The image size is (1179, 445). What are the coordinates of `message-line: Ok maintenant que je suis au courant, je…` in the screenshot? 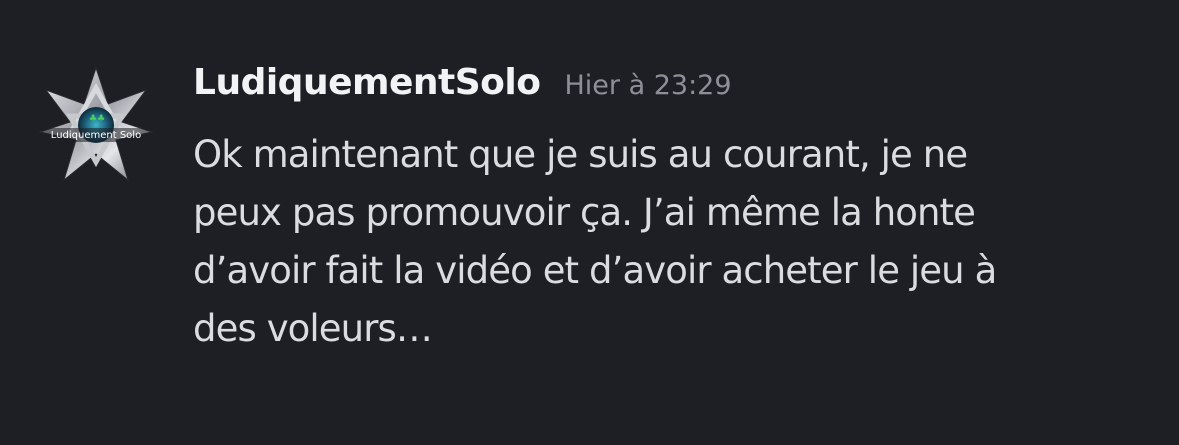 It's located at (580, 154).